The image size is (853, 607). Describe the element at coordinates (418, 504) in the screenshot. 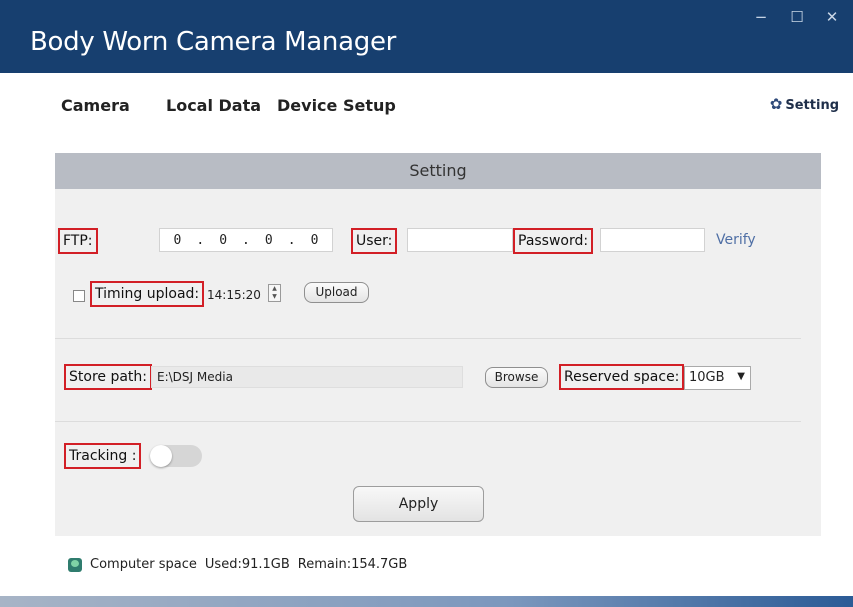

I see `apply-button: Apply` at that location.